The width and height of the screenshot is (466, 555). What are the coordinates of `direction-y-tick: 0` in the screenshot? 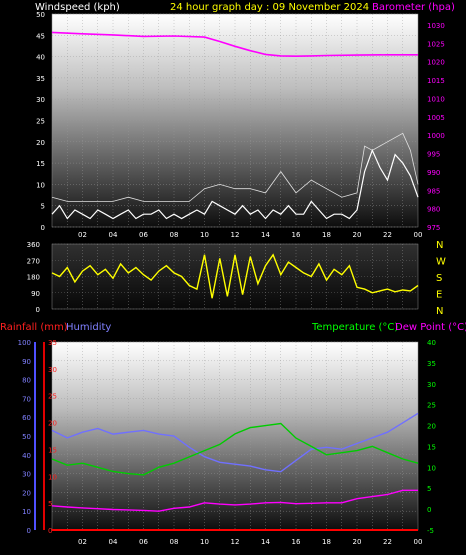 It's located at (38, 310).